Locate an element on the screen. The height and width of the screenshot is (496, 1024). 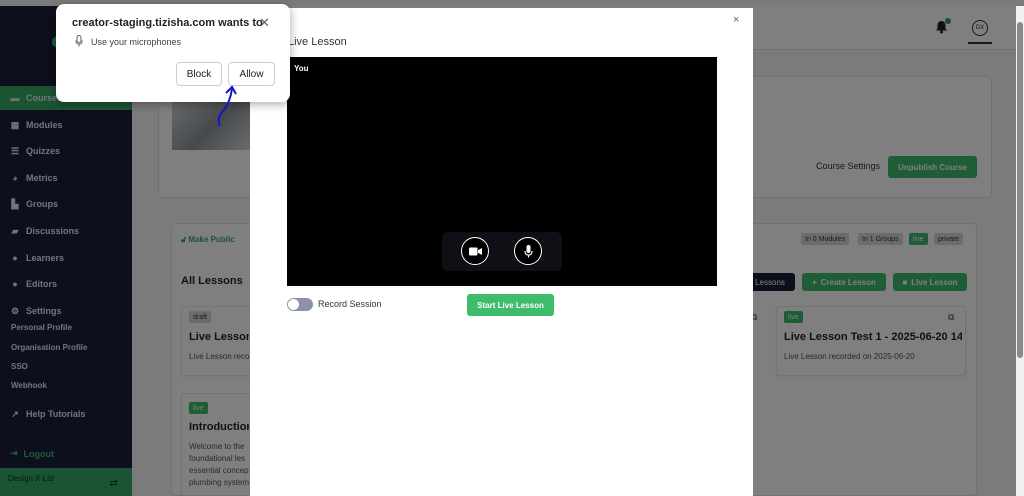
close-icon: × is located at coordinates (736, 20).